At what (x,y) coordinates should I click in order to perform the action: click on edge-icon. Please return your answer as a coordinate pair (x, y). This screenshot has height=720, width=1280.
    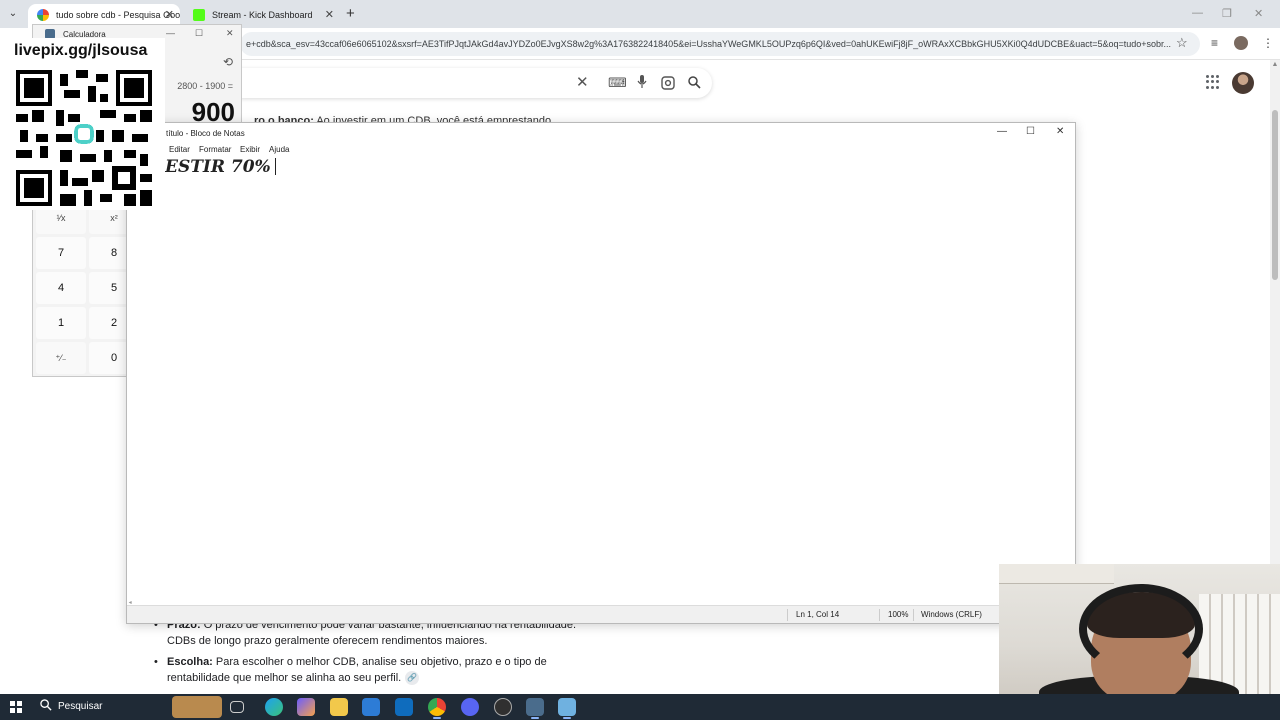
    Looking at the image, I should click on (274, 707).